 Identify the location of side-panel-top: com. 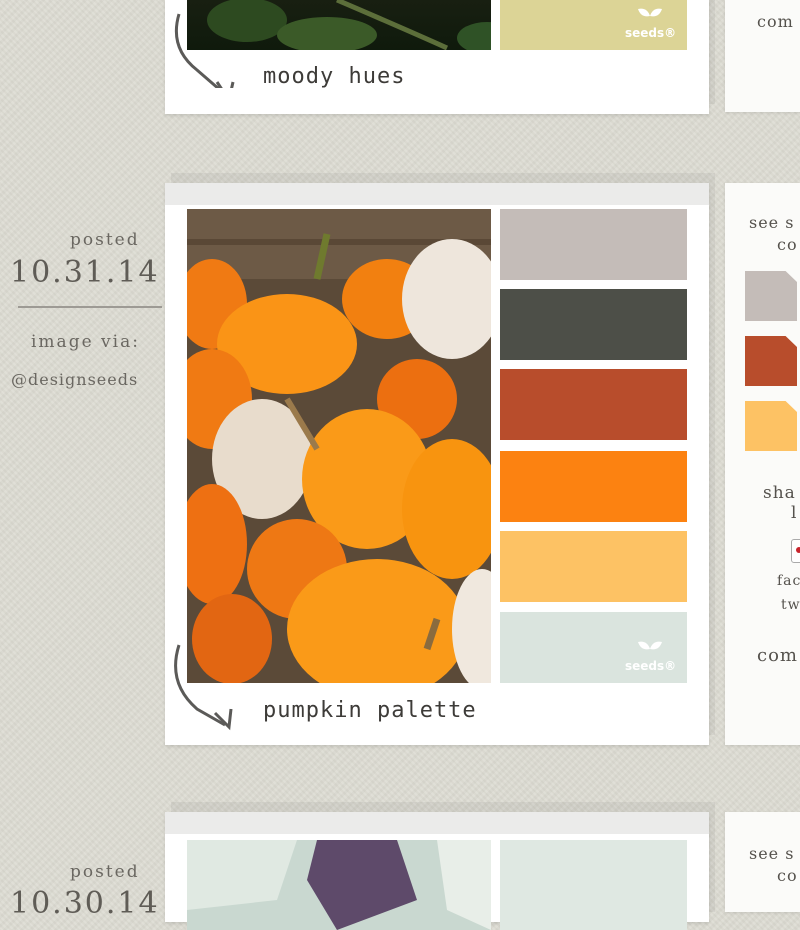
(762, 56).